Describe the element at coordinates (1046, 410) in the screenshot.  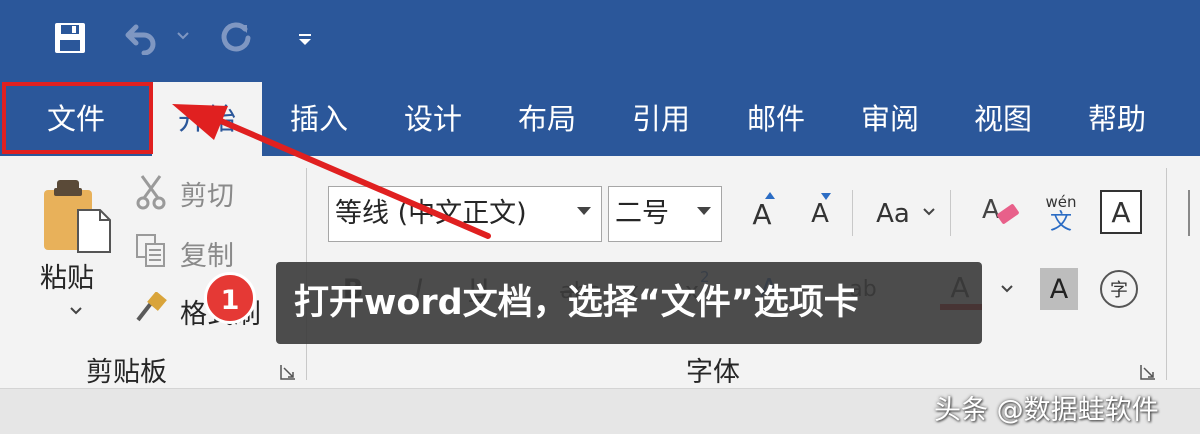
I see `watermark-text: 头条 @数据蛙软件` at that location.